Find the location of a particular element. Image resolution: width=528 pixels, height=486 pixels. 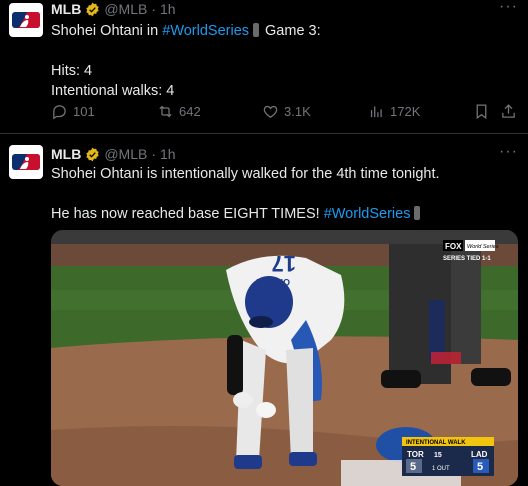

repost-count: 642 is located at coordinates (190, 111).